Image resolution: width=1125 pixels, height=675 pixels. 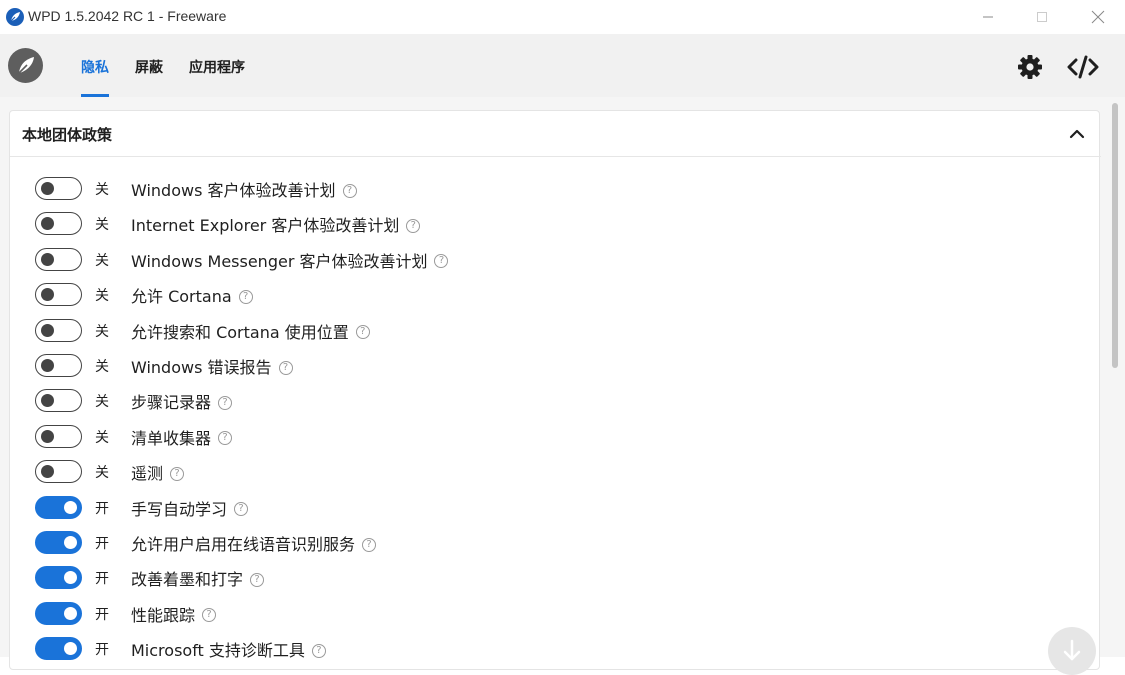 What do you see at coordinates (279, 261) in the screenshot?
I see `setting-label-text: Windows Messenger 客户体验改善计划` at bounding box center [279, 261].